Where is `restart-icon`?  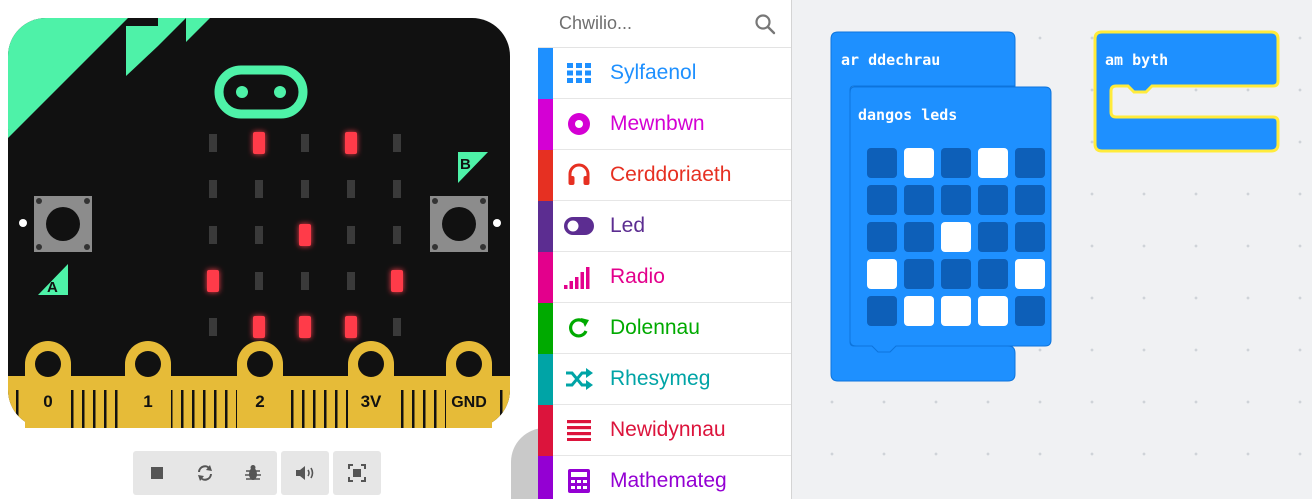 restart-icon is located at coordinates (205, 473).